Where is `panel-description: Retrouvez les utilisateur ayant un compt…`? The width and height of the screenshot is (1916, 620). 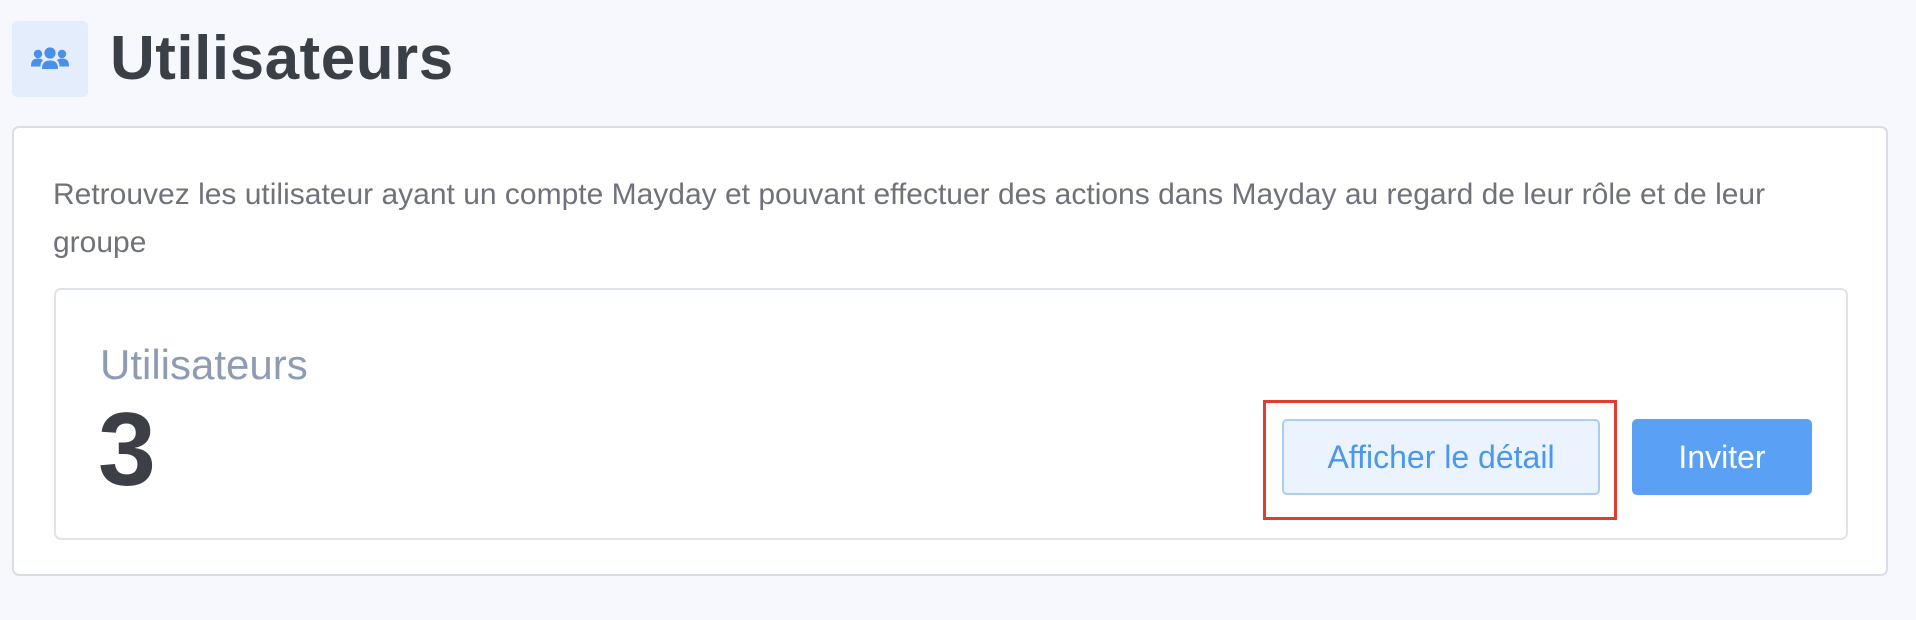
panel-description: Retrouvez les utilisateur ayant un compt… is located at coordinates (909, 218).